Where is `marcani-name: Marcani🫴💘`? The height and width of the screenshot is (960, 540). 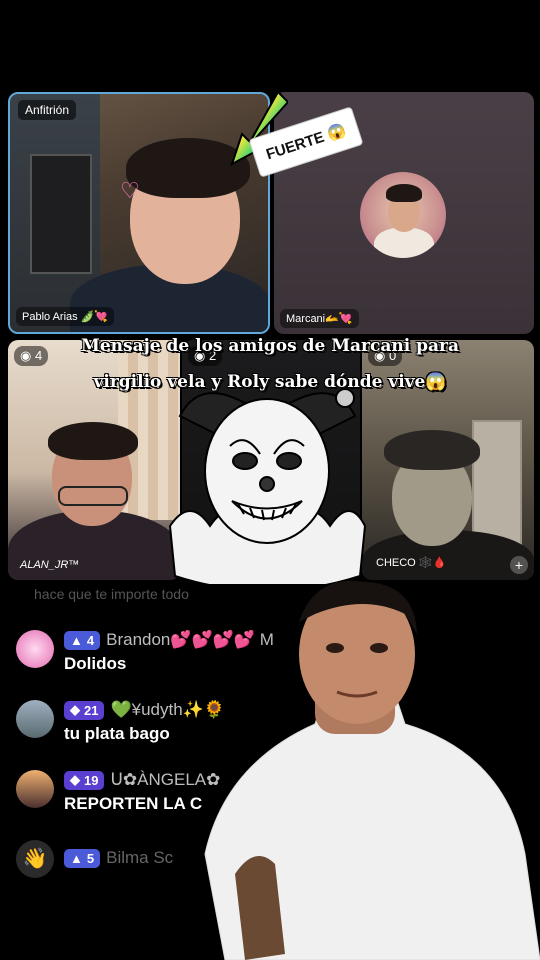
marcani-name: Marcani🫴💘 is located at coordinates (319, 318).